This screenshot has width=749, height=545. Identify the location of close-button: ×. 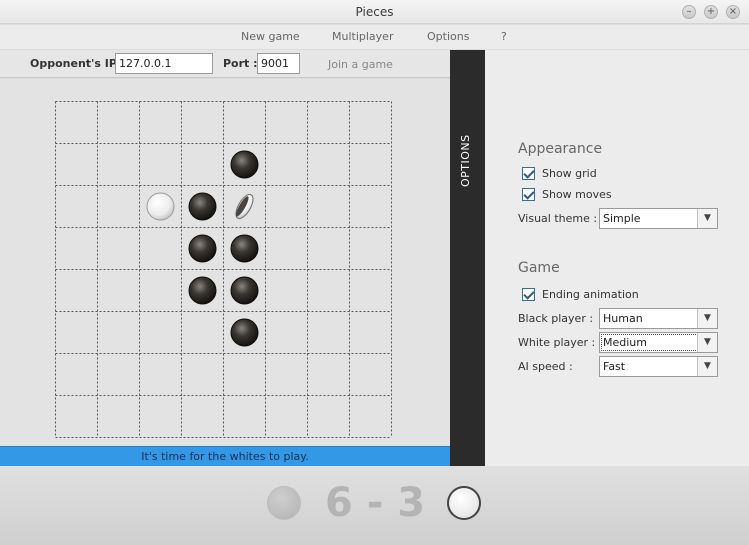
(733, 12).